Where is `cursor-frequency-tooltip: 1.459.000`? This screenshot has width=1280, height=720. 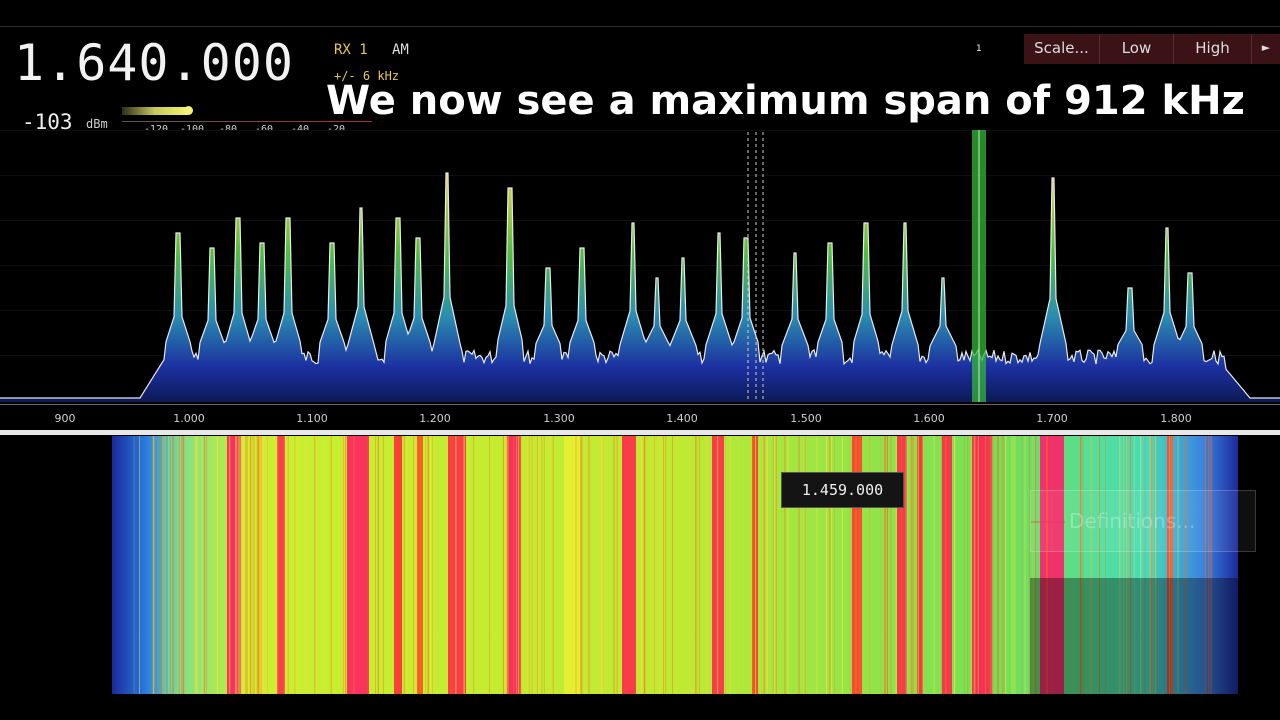 cursor-frequency-tooltip: 1.459.000 is located at coordinates (842, 490).